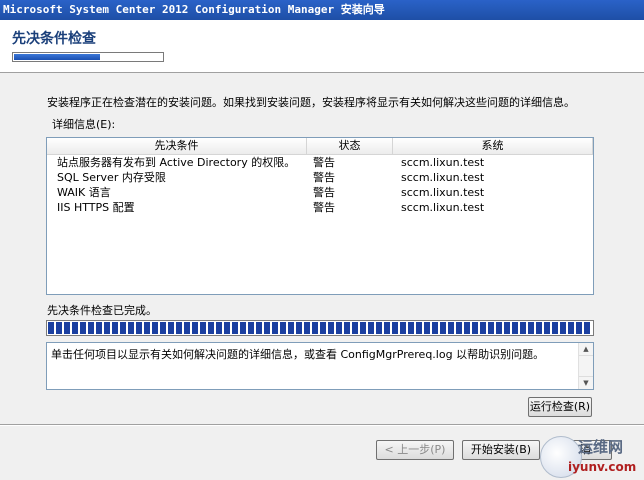 This screenshot has height=480, width=644. I want to click on wizard-progress-fill, so click(57, 57).